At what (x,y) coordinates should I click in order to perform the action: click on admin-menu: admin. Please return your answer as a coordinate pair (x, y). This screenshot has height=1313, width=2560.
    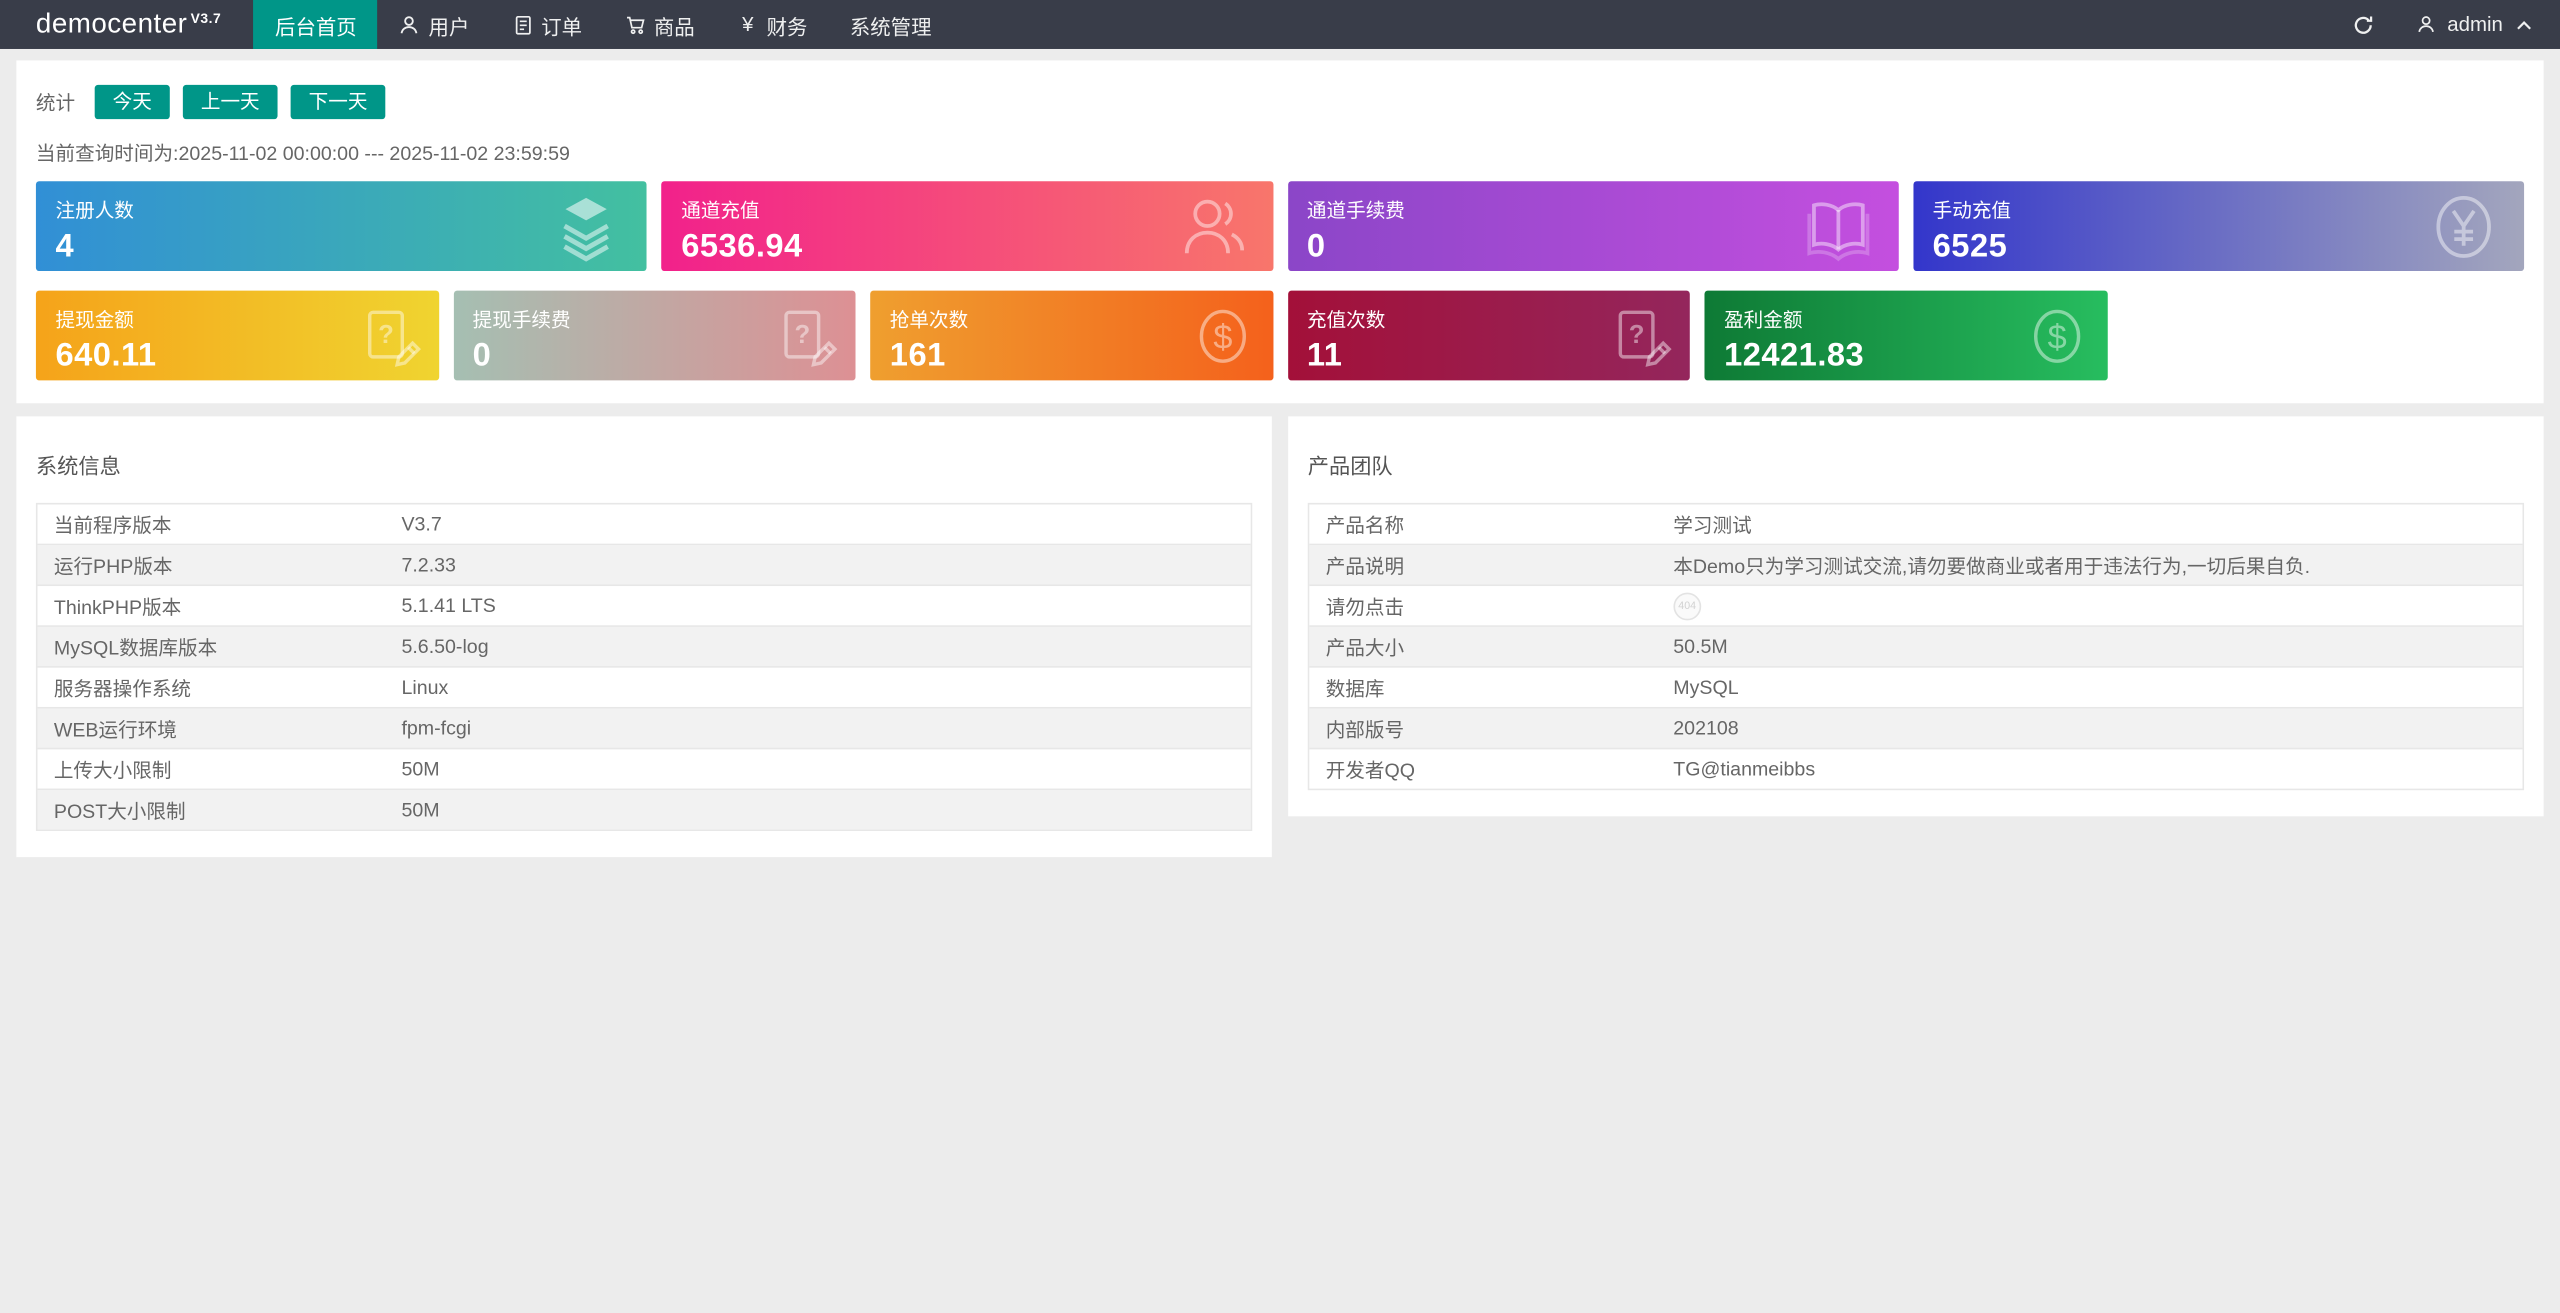
    Looking at the image, I should click on (2478, 24).